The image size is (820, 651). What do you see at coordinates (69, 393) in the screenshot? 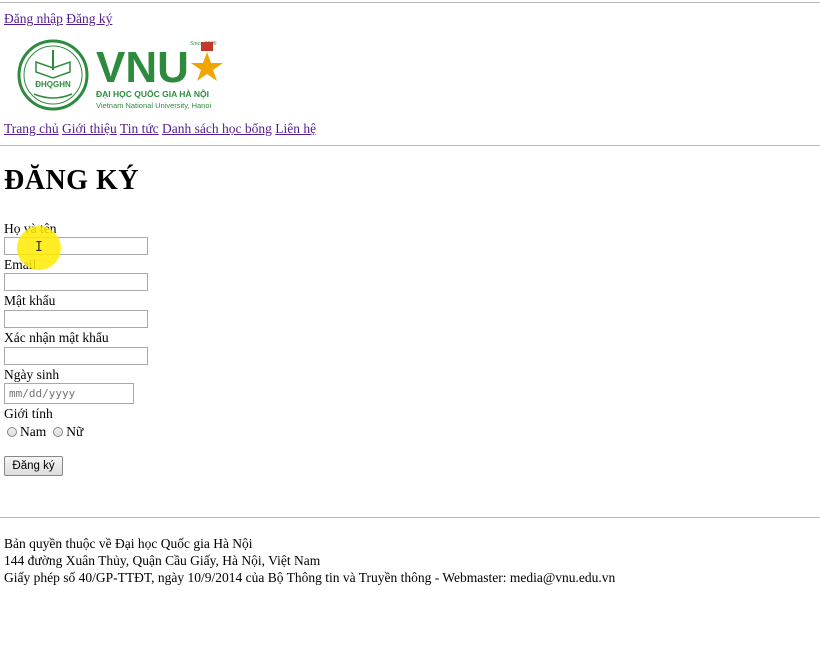
I see `birthday-input` at bounding box center [69, 393].